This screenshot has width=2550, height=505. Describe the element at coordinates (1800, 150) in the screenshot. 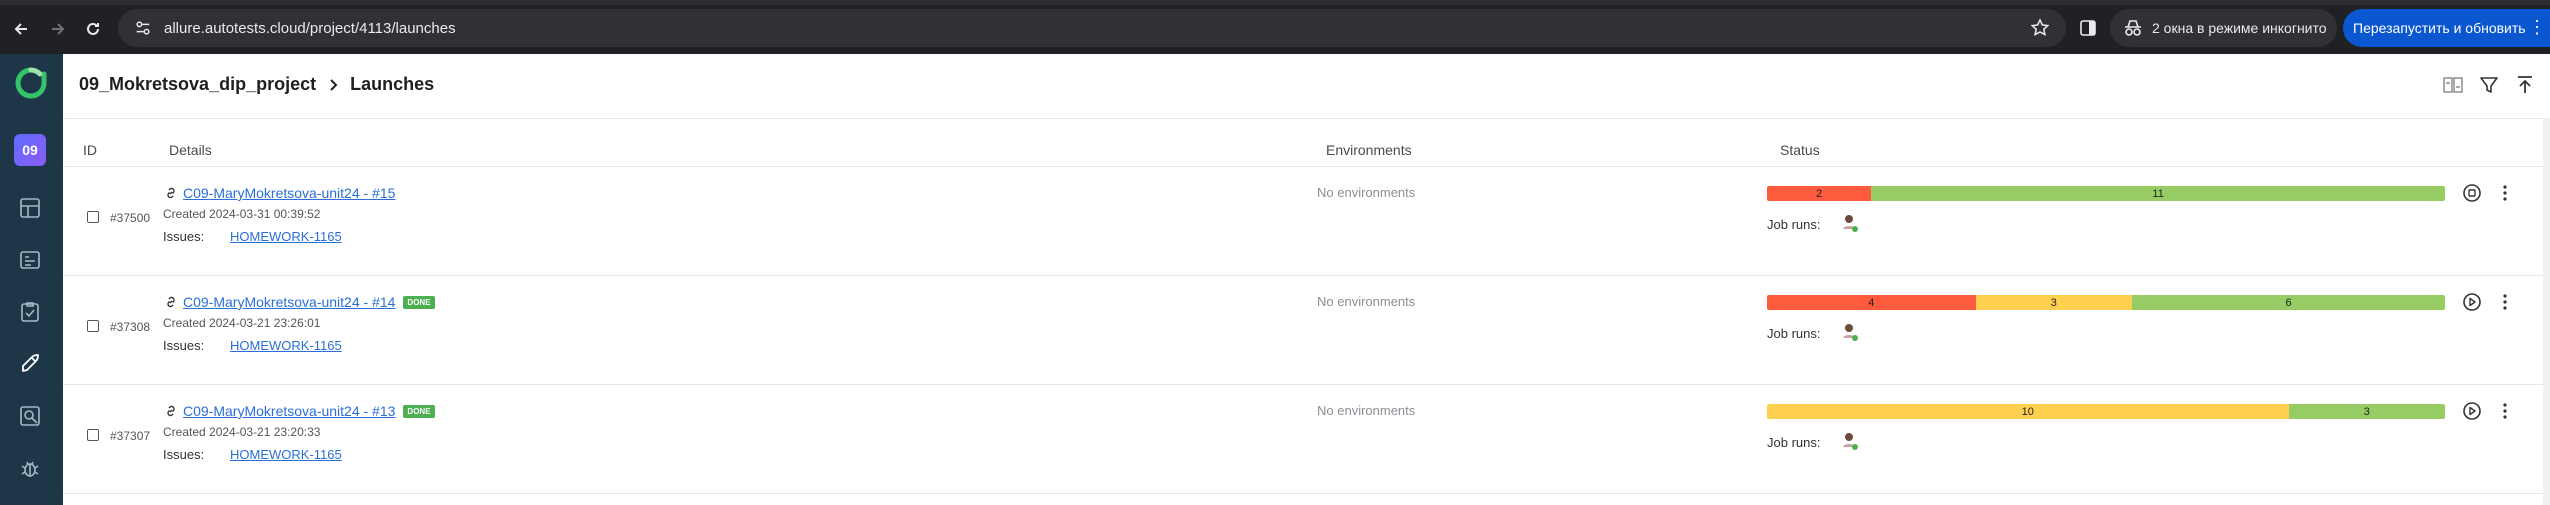

I see `column-status: Status` at that location.